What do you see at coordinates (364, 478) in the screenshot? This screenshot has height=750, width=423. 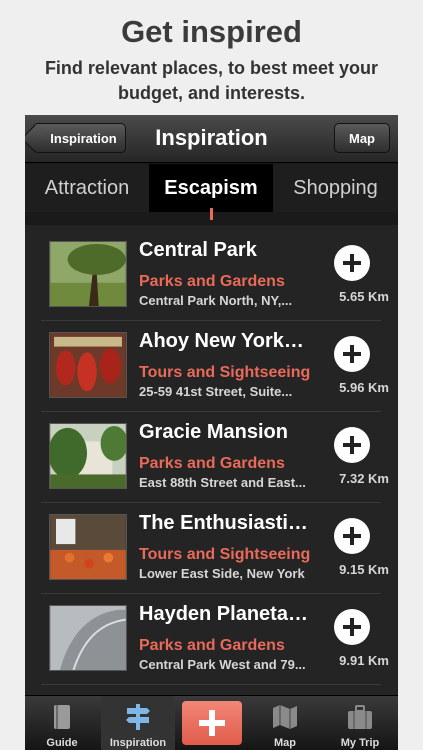 I see `place-distance: 7.32 Km` at bounding box center [364, 478].